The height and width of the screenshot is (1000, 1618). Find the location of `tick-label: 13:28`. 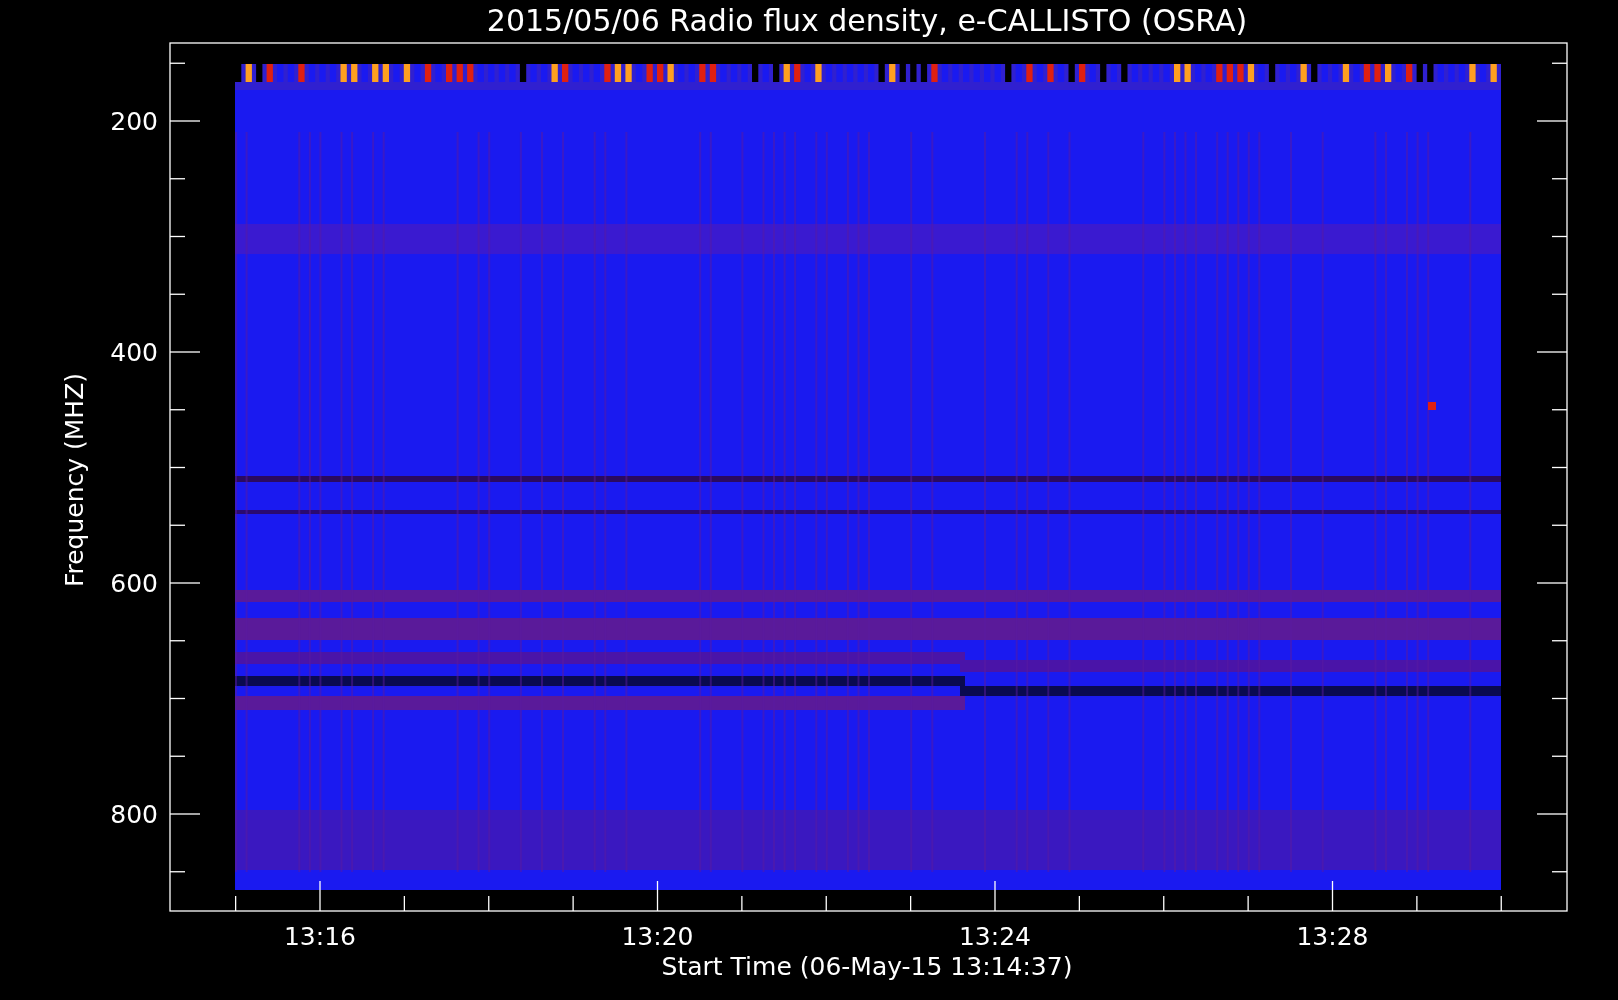

tick-label: 13:28 is located at coordinates (1332, 936).